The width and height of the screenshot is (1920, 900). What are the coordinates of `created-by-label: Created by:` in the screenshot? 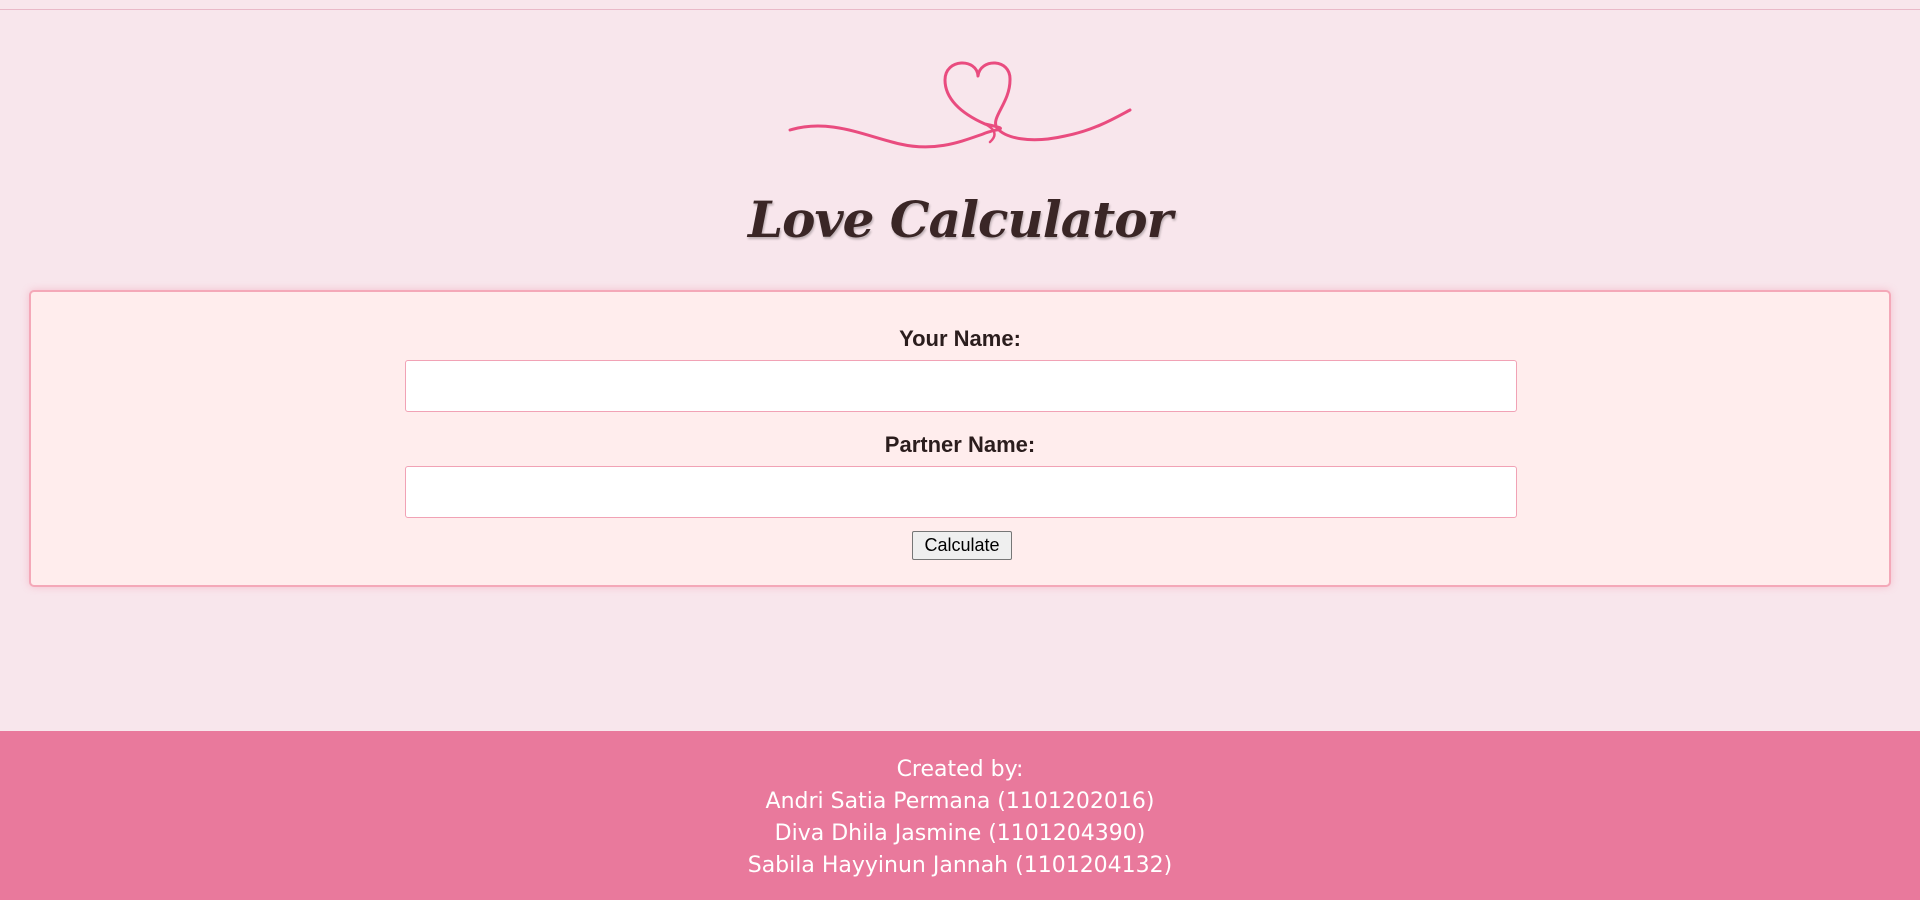 It's located at (960, 769).